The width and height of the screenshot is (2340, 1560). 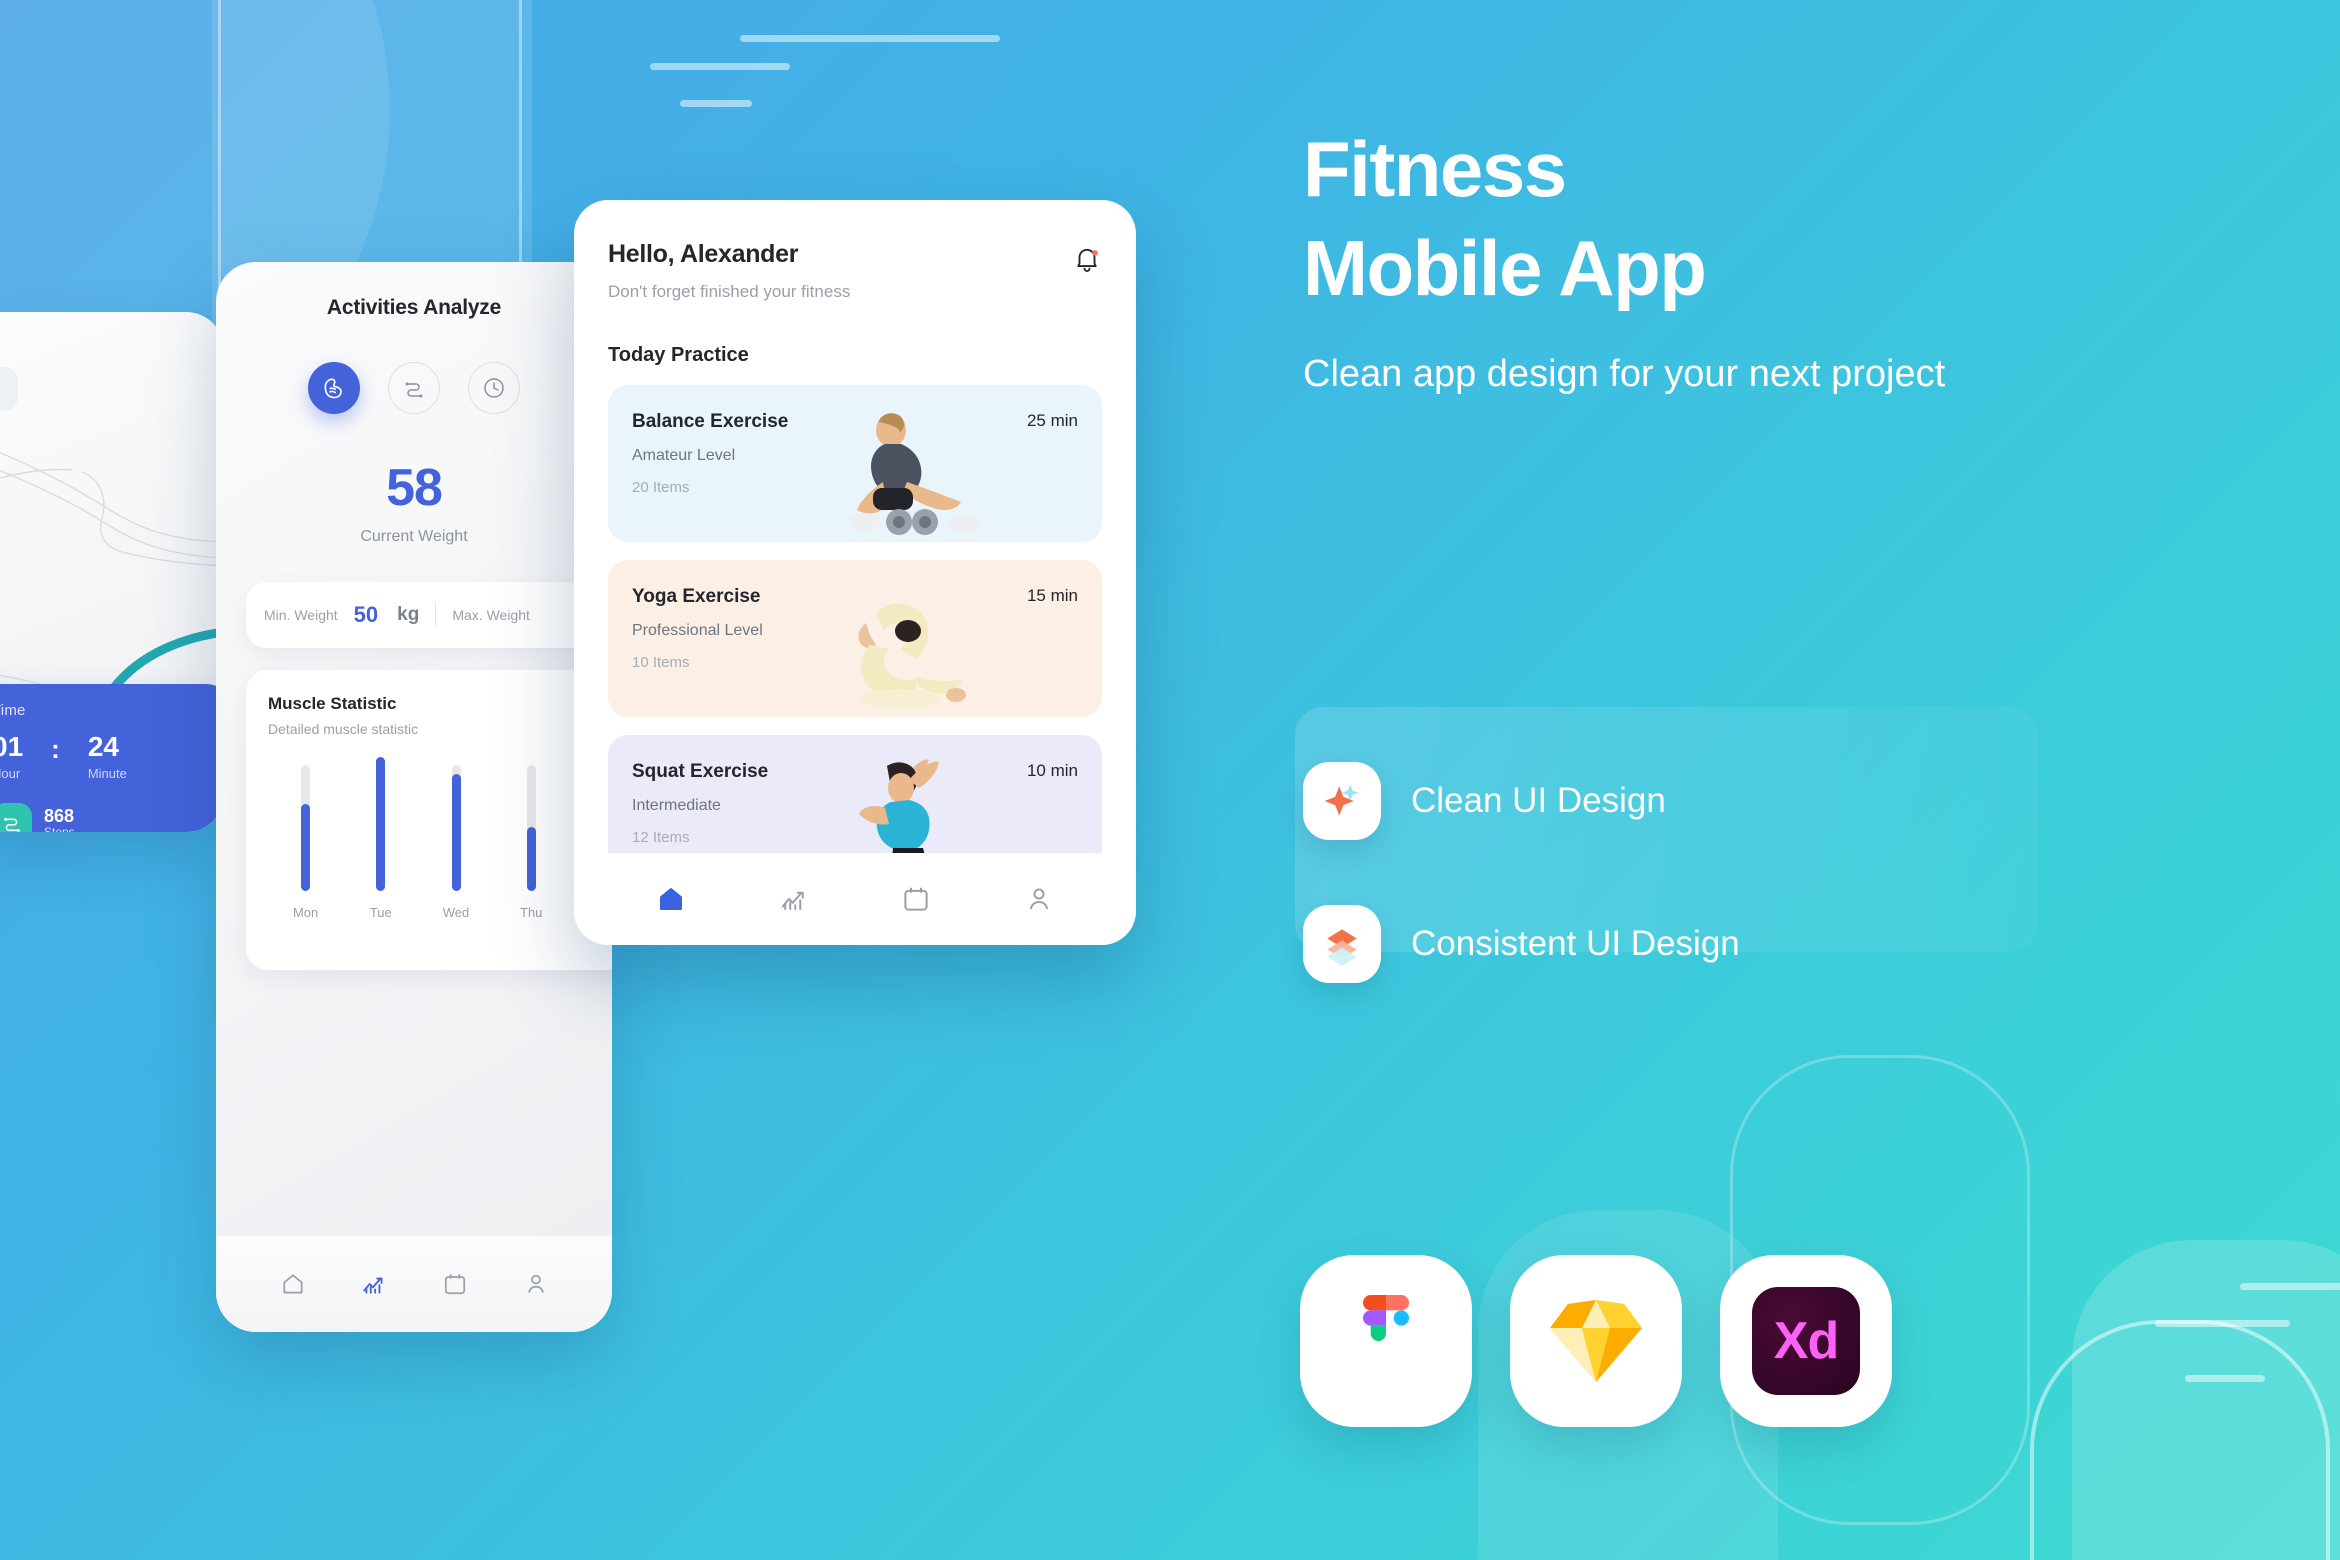 I want to click on hours-block: 01 Hour, so click(x=11, y=757).